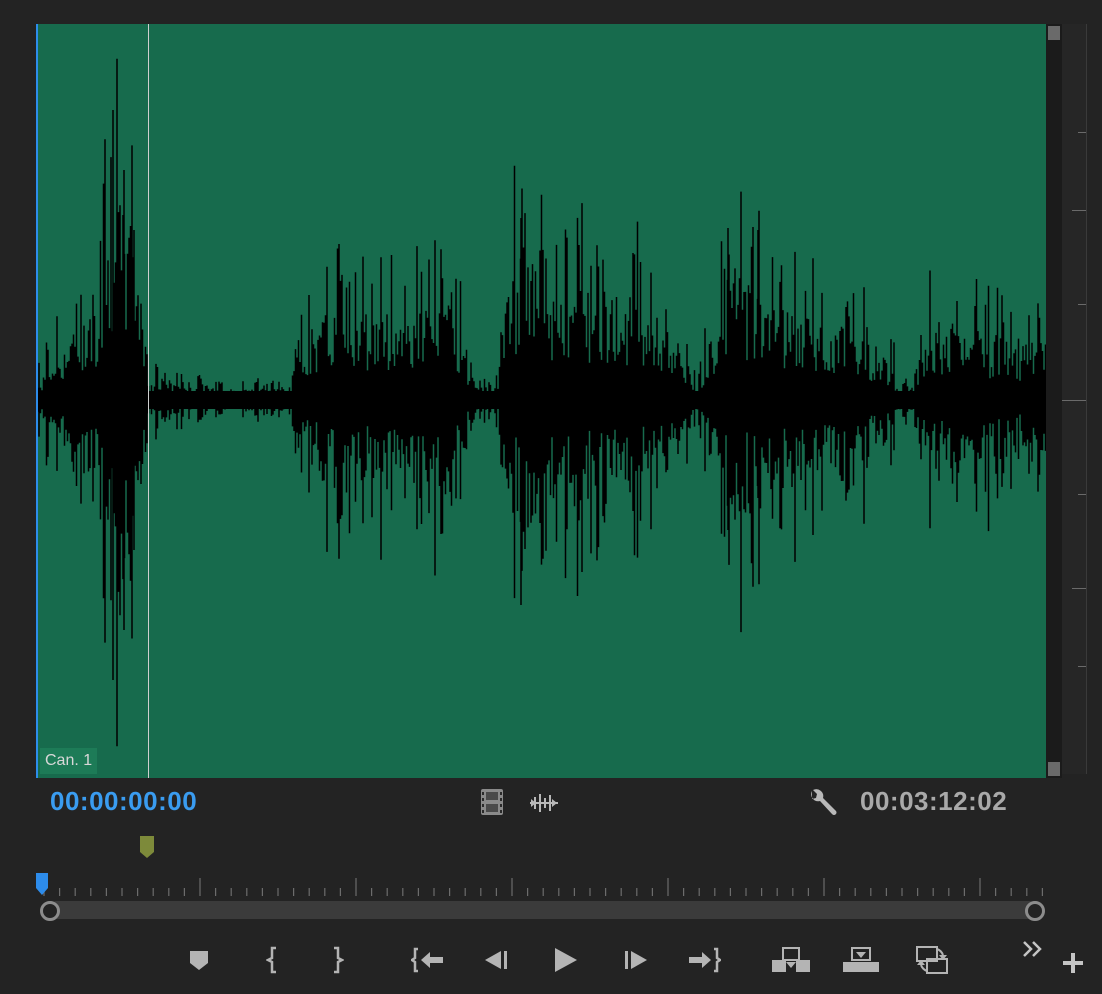  Describe the element at coordinates (543, 910) in the screenshot. I see `zoom-scroll-bar` at that location.